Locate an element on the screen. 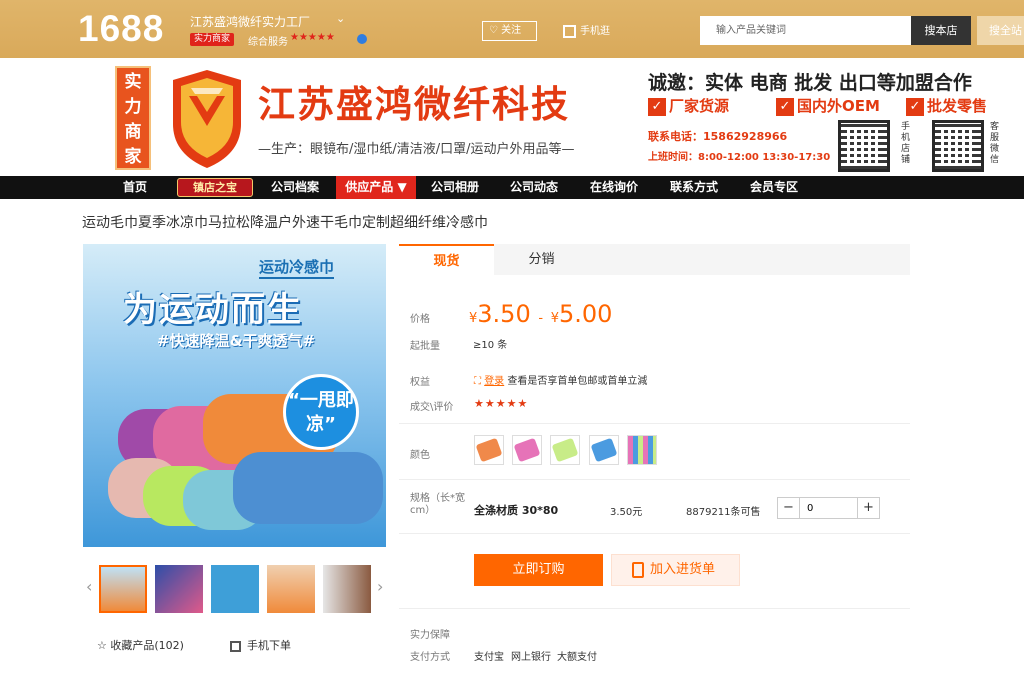  product-main-image: 运动冷感巾 为运动而生 #快速降温&干爽透气# “一甩即凉” is located at coordinates (234, 395).